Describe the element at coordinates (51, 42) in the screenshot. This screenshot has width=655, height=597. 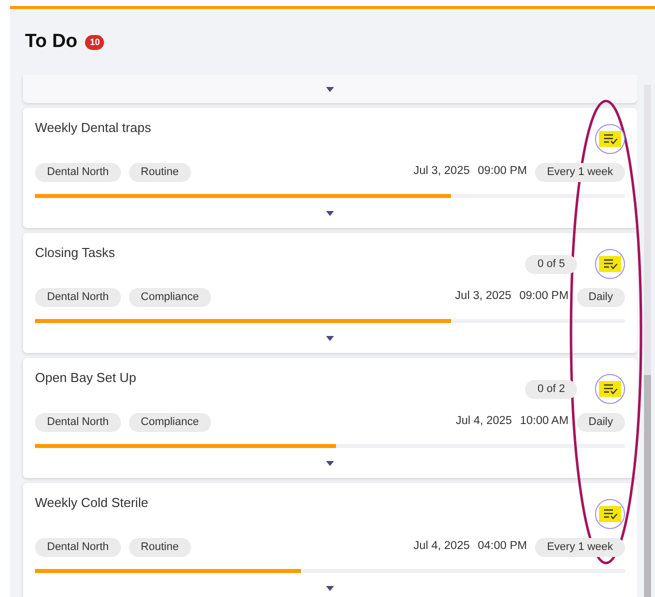
I see `page-title: To Do` at that location.